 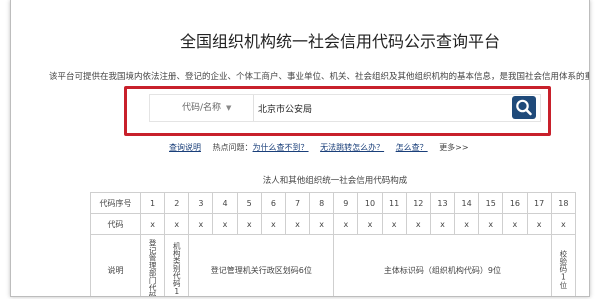 I want to click on desc-cell: 登记管理部门代码, so click(x=152, y=265).